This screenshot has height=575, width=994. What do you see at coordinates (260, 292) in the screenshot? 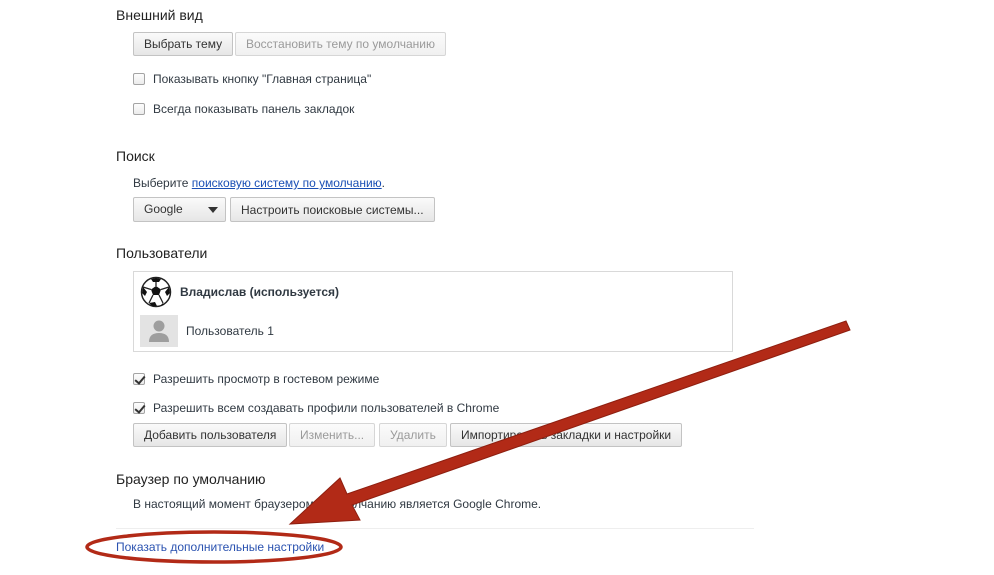
I see `user-name-active: Владислав (используется)` at bounding box center [260, 292].